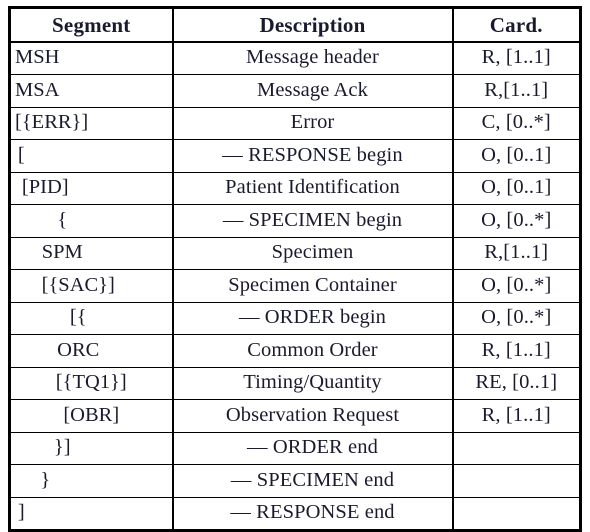 The width and height of the screenshot is (590, 532). What do you see at coordinates (312, 351) in the screenshot?
I see `cell-description: Common Order` at bounding box center [312, 351].